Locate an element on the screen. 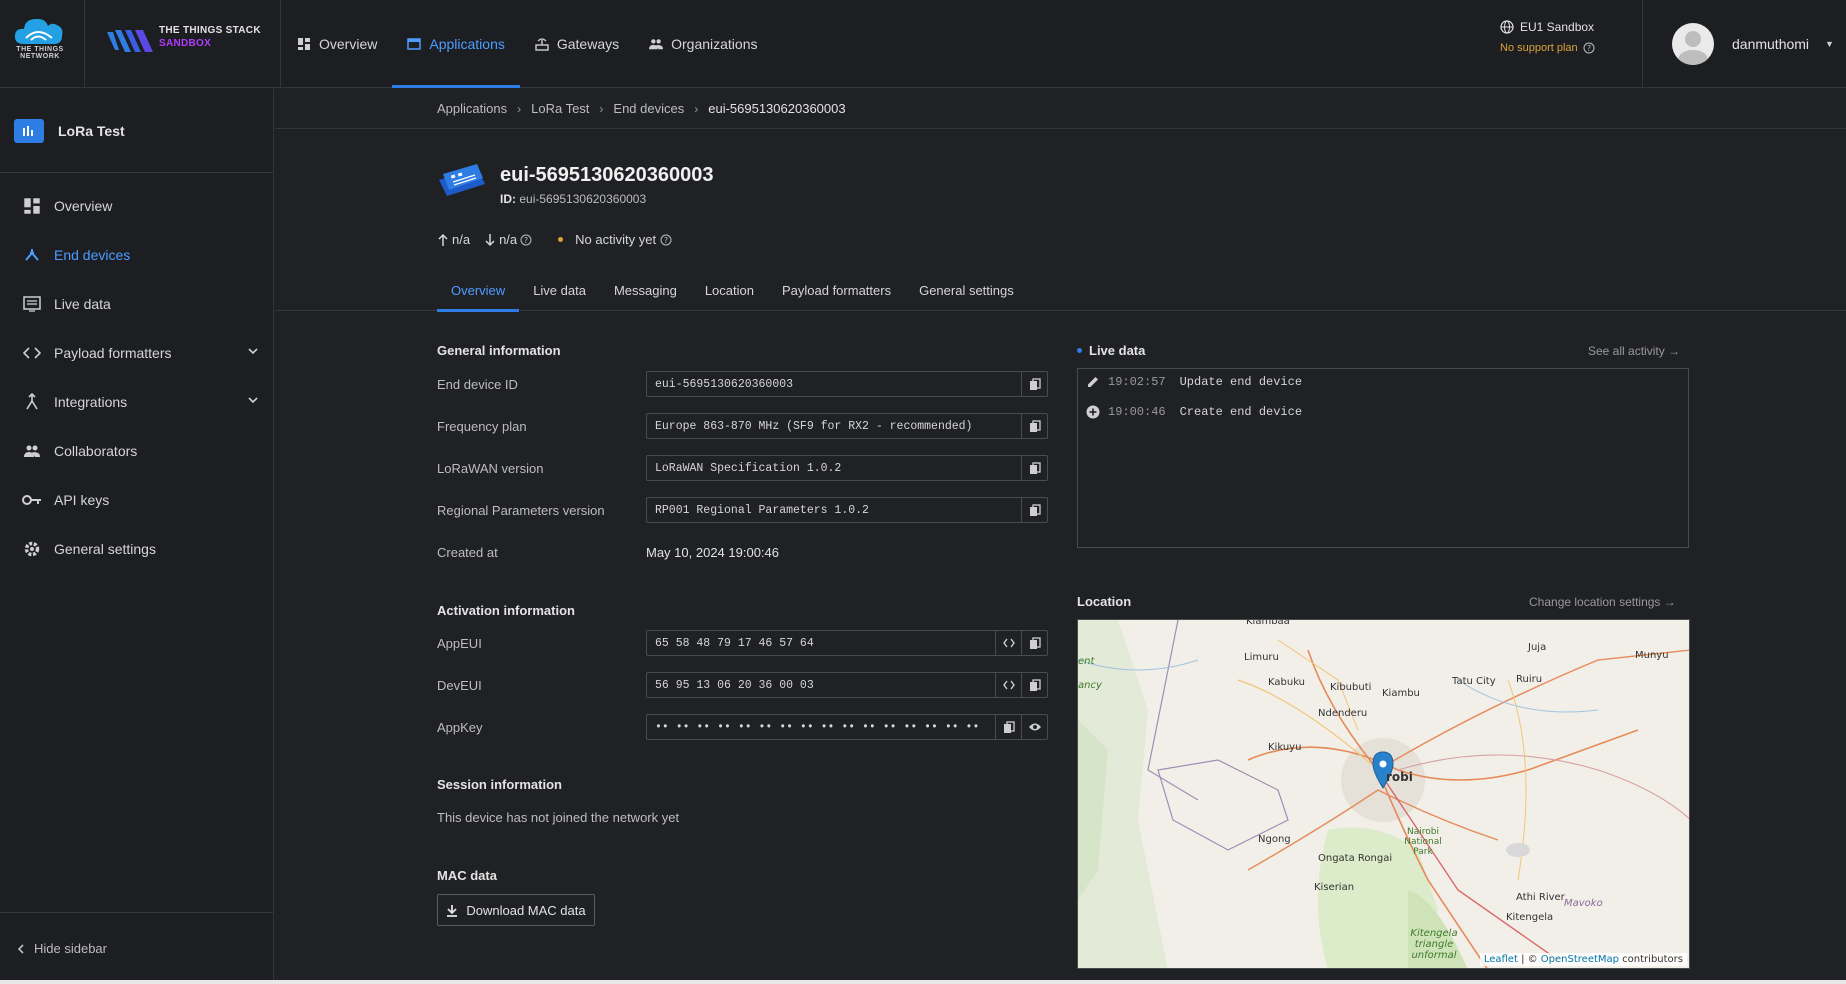 The image size is (1846, 984). breadcrumb-application: LoRa Test is located at coordinates (560, 108).